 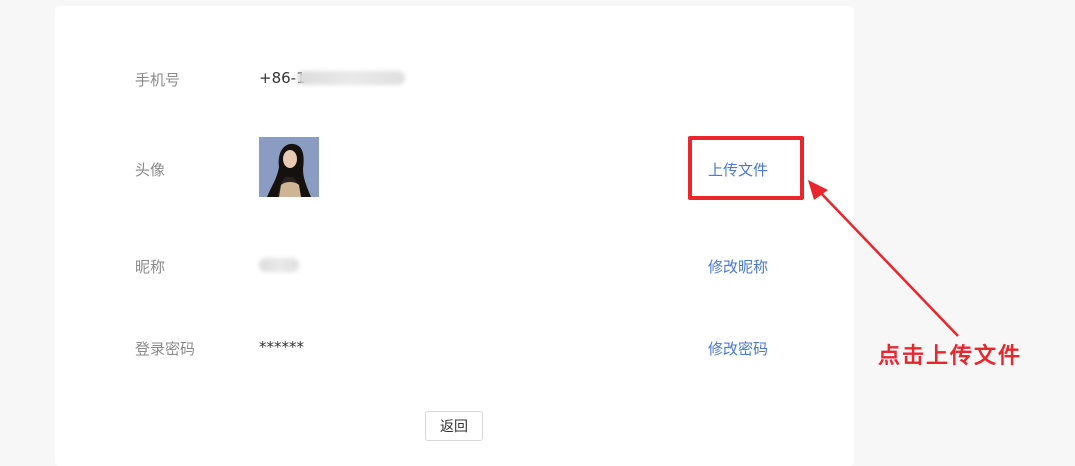 What do you see at coordinates (165, 349) in the screenshot?
I see `password-label: 登录密码` at bounding box center [165, 349].